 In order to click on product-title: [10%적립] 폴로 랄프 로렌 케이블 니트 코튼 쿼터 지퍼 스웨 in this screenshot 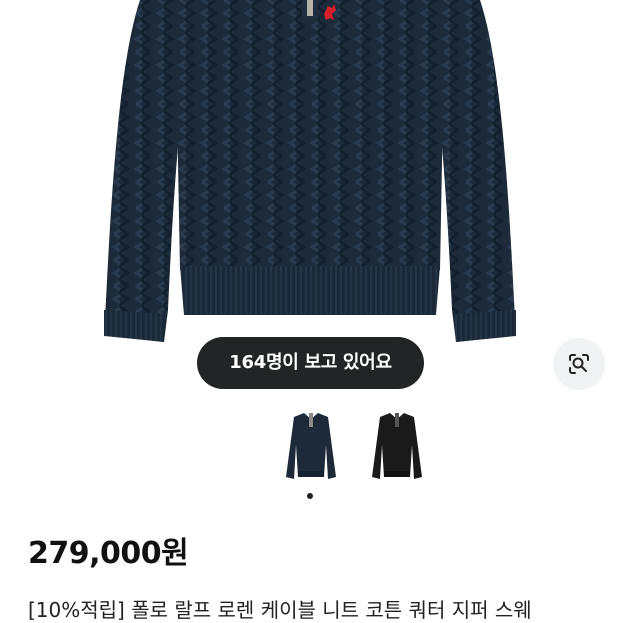, I will do `click(280, 610)`.